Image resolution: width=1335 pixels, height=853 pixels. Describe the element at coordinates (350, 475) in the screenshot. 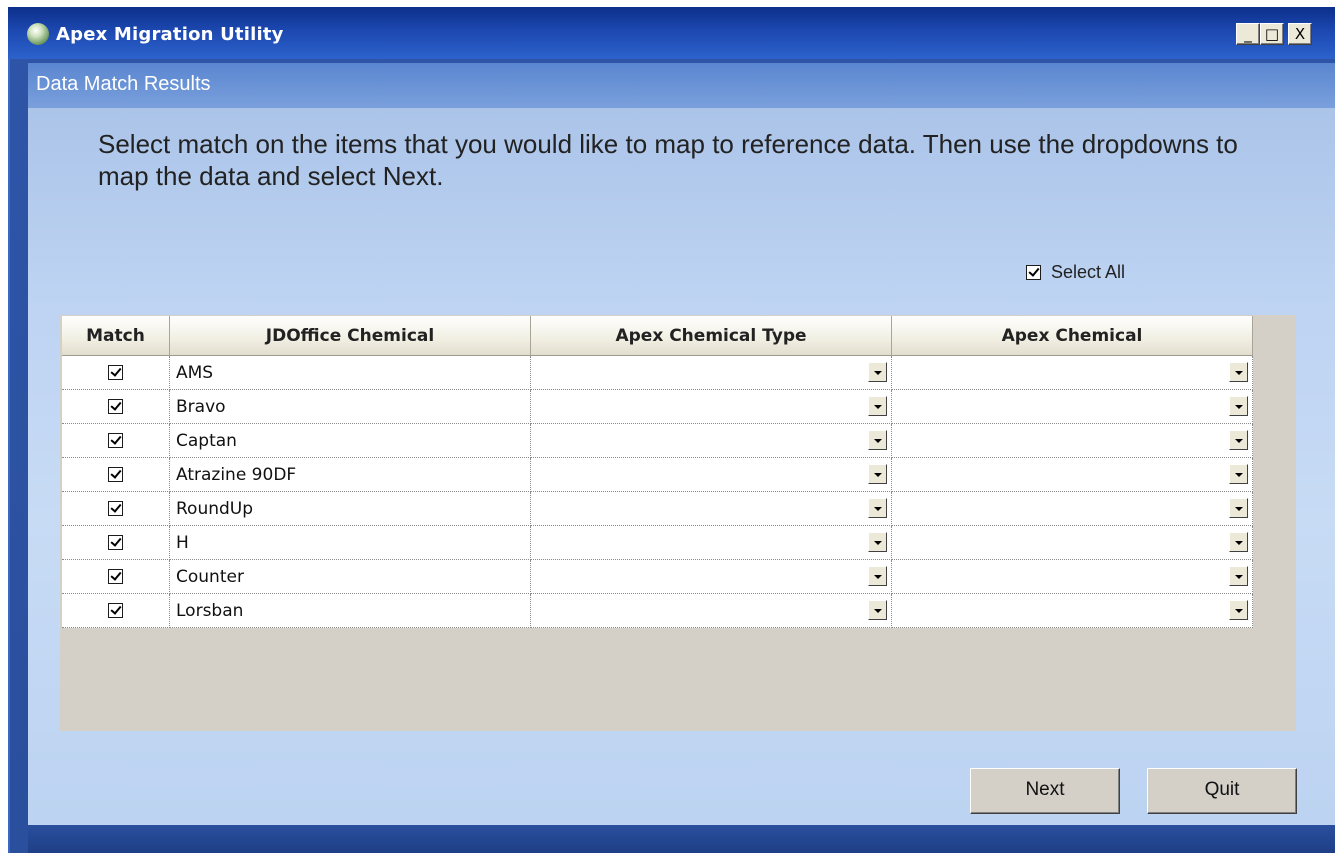

I see `jdoffice-chemical-cell: Atrazine 90DF` at that location.